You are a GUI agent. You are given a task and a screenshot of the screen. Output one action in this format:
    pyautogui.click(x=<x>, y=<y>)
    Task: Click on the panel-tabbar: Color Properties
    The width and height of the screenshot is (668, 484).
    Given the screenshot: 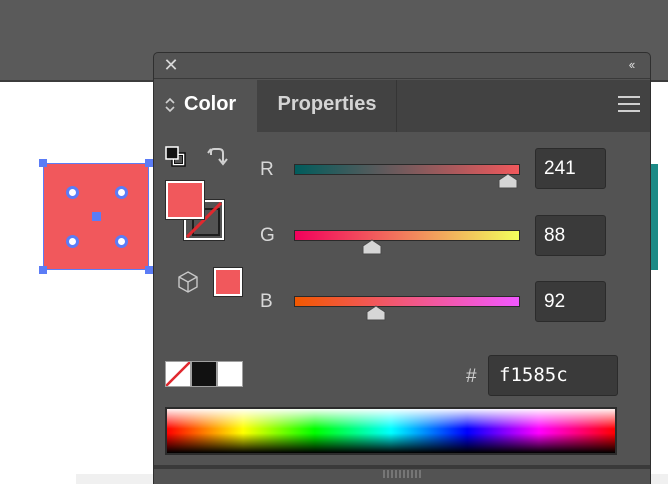 What is the action you would take?
    pyautogui.click(x=402, y=106)
    